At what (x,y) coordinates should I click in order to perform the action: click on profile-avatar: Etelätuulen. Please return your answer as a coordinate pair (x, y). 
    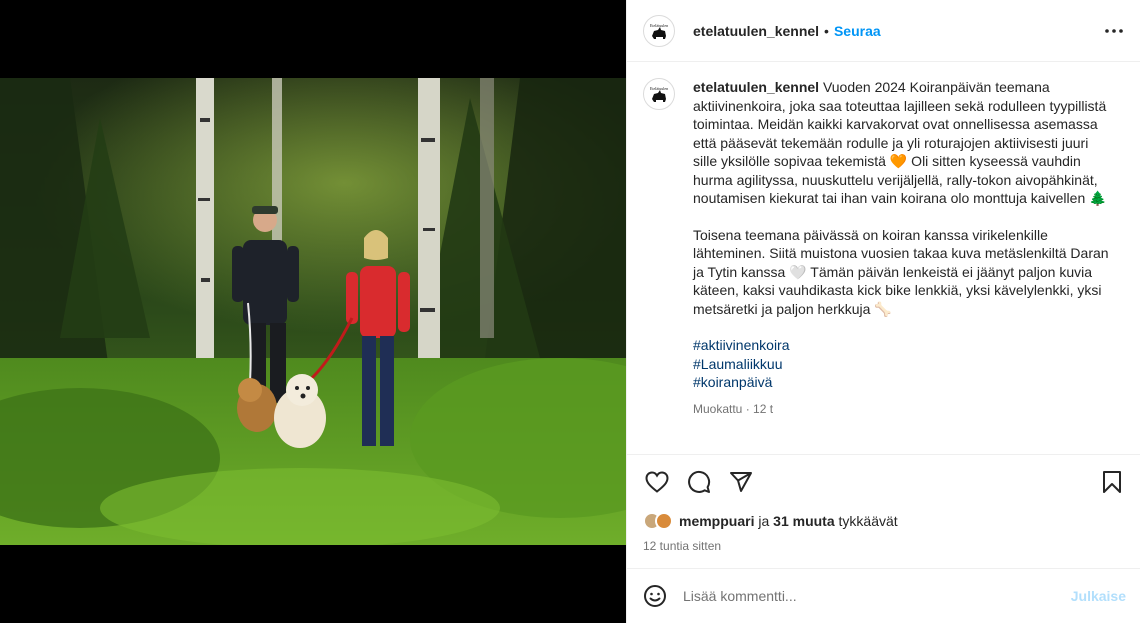
    Looking at the image, I should click on (659, 30).